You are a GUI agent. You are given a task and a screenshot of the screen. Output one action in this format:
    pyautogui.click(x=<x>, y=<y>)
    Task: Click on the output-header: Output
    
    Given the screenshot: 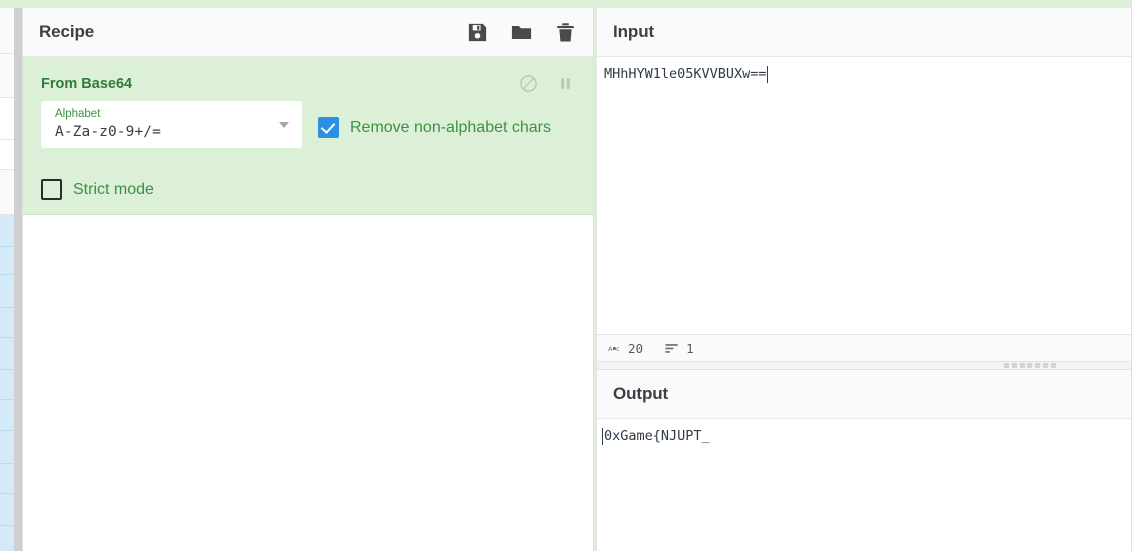 What is the action you would take?
    pyautogui.click(x=864, y=394)
    